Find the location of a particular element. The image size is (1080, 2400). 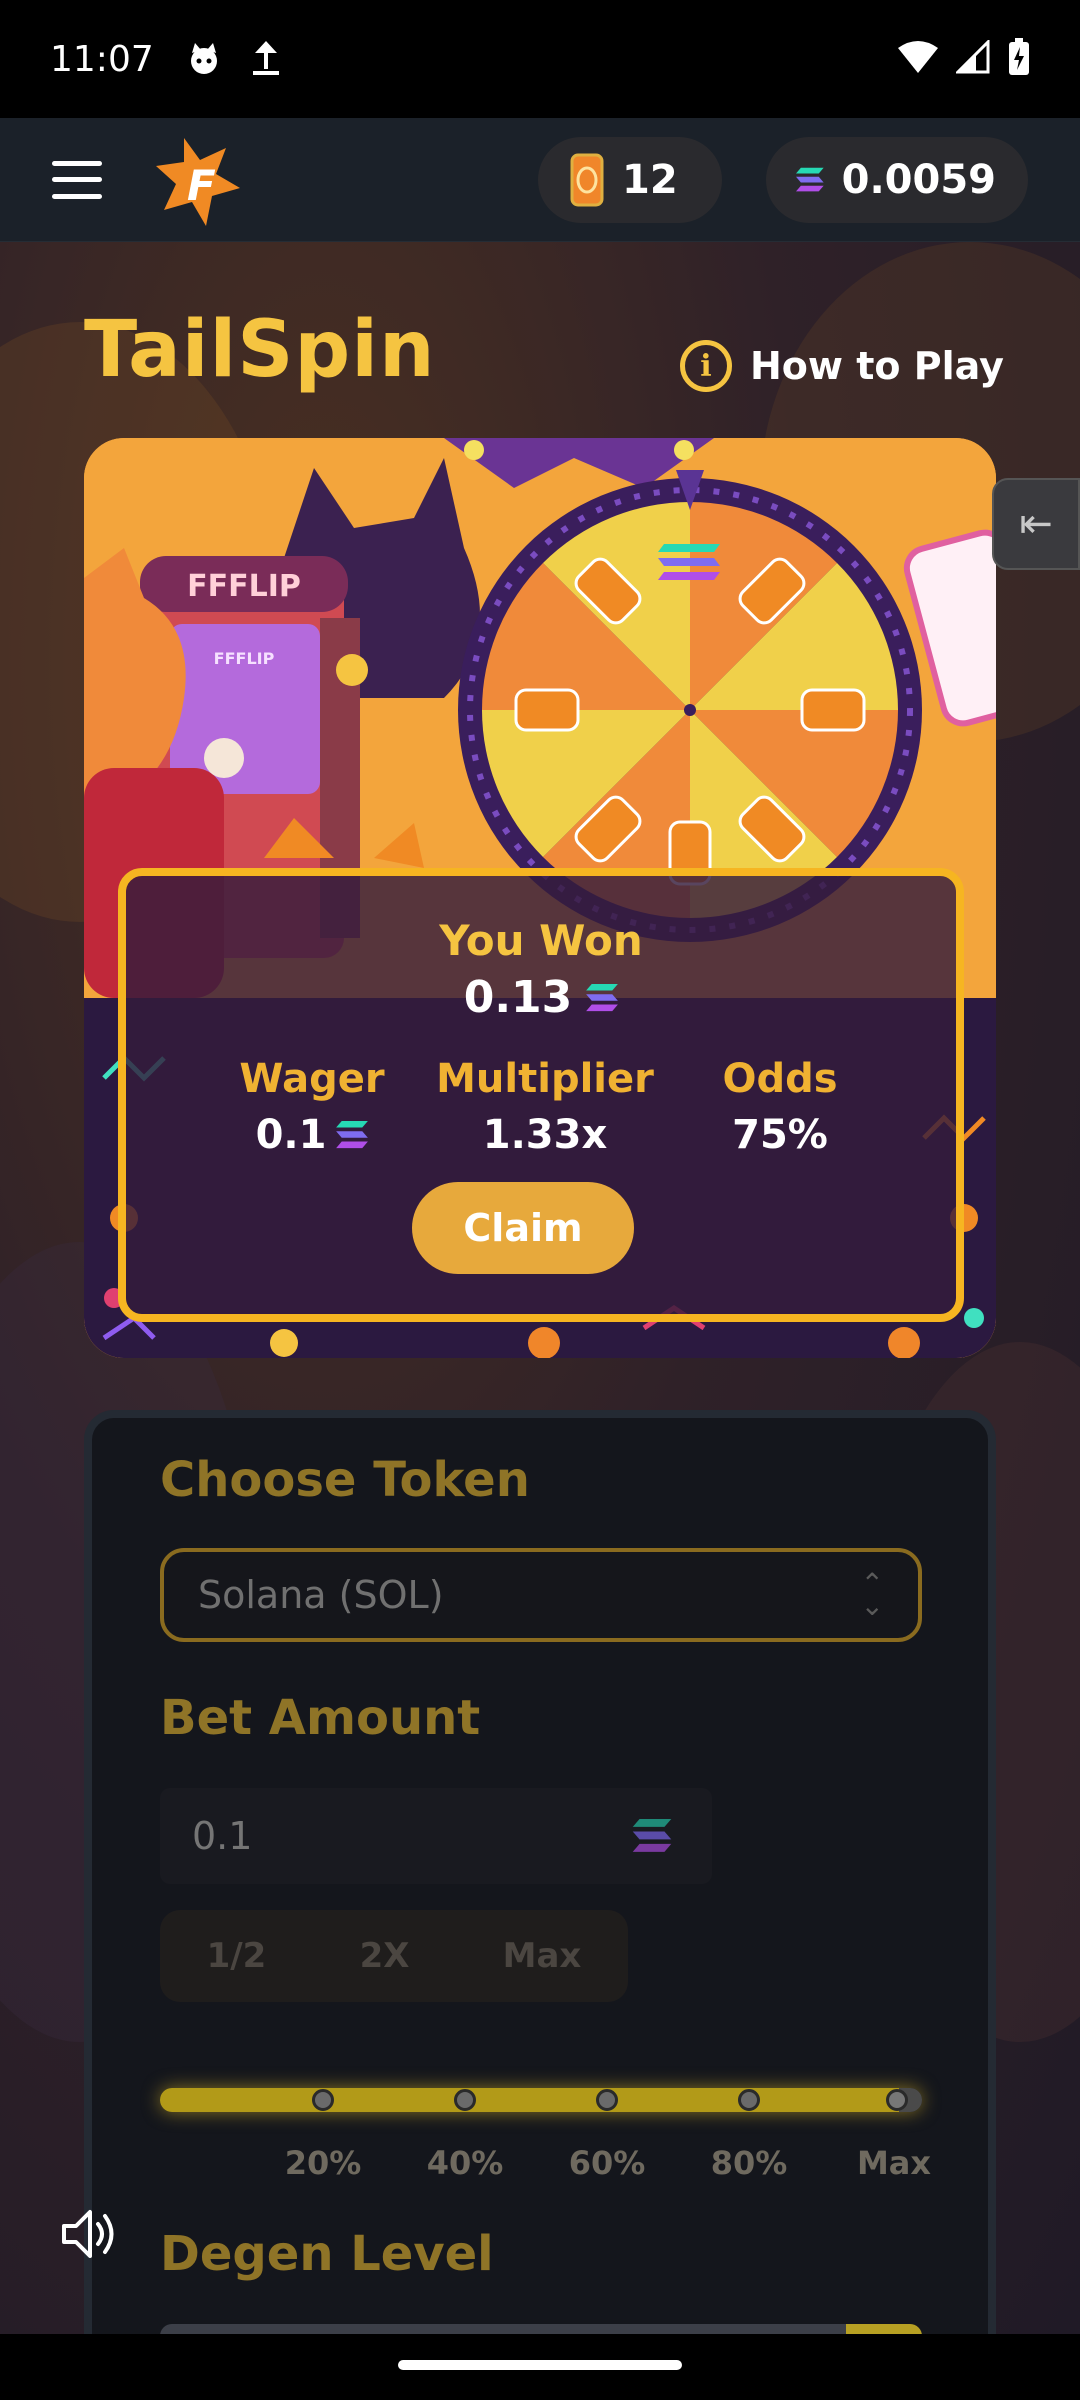

slider-label-20: 20% is located at coordinates (323, 2163).